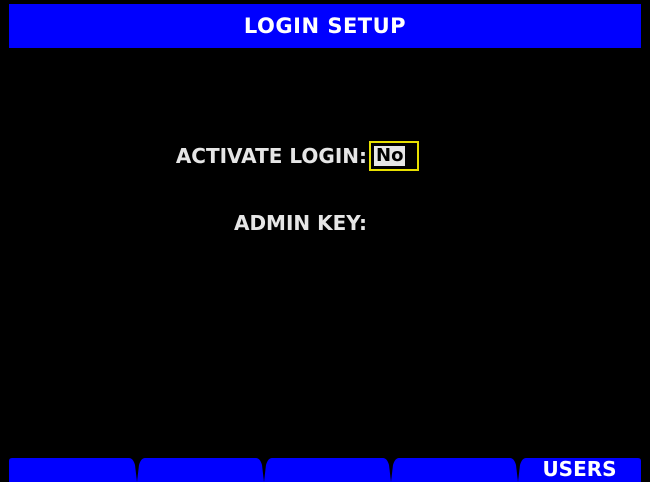  I want to click on activate-login-field: No, so click(394, 156).